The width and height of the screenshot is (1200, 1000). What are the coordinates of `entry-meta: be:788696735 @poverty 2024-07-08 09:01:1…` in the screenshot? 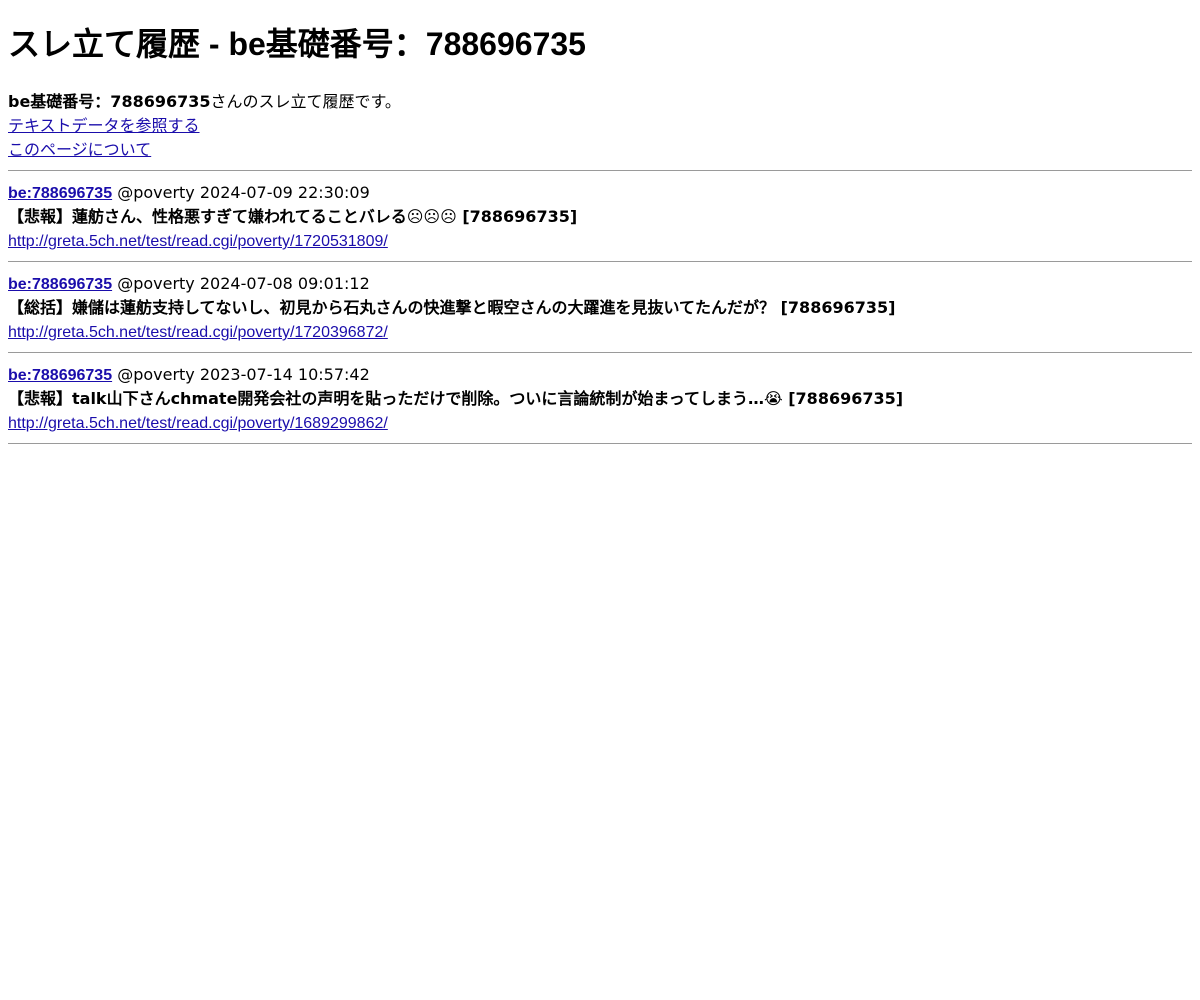 It's located at (600, 284).